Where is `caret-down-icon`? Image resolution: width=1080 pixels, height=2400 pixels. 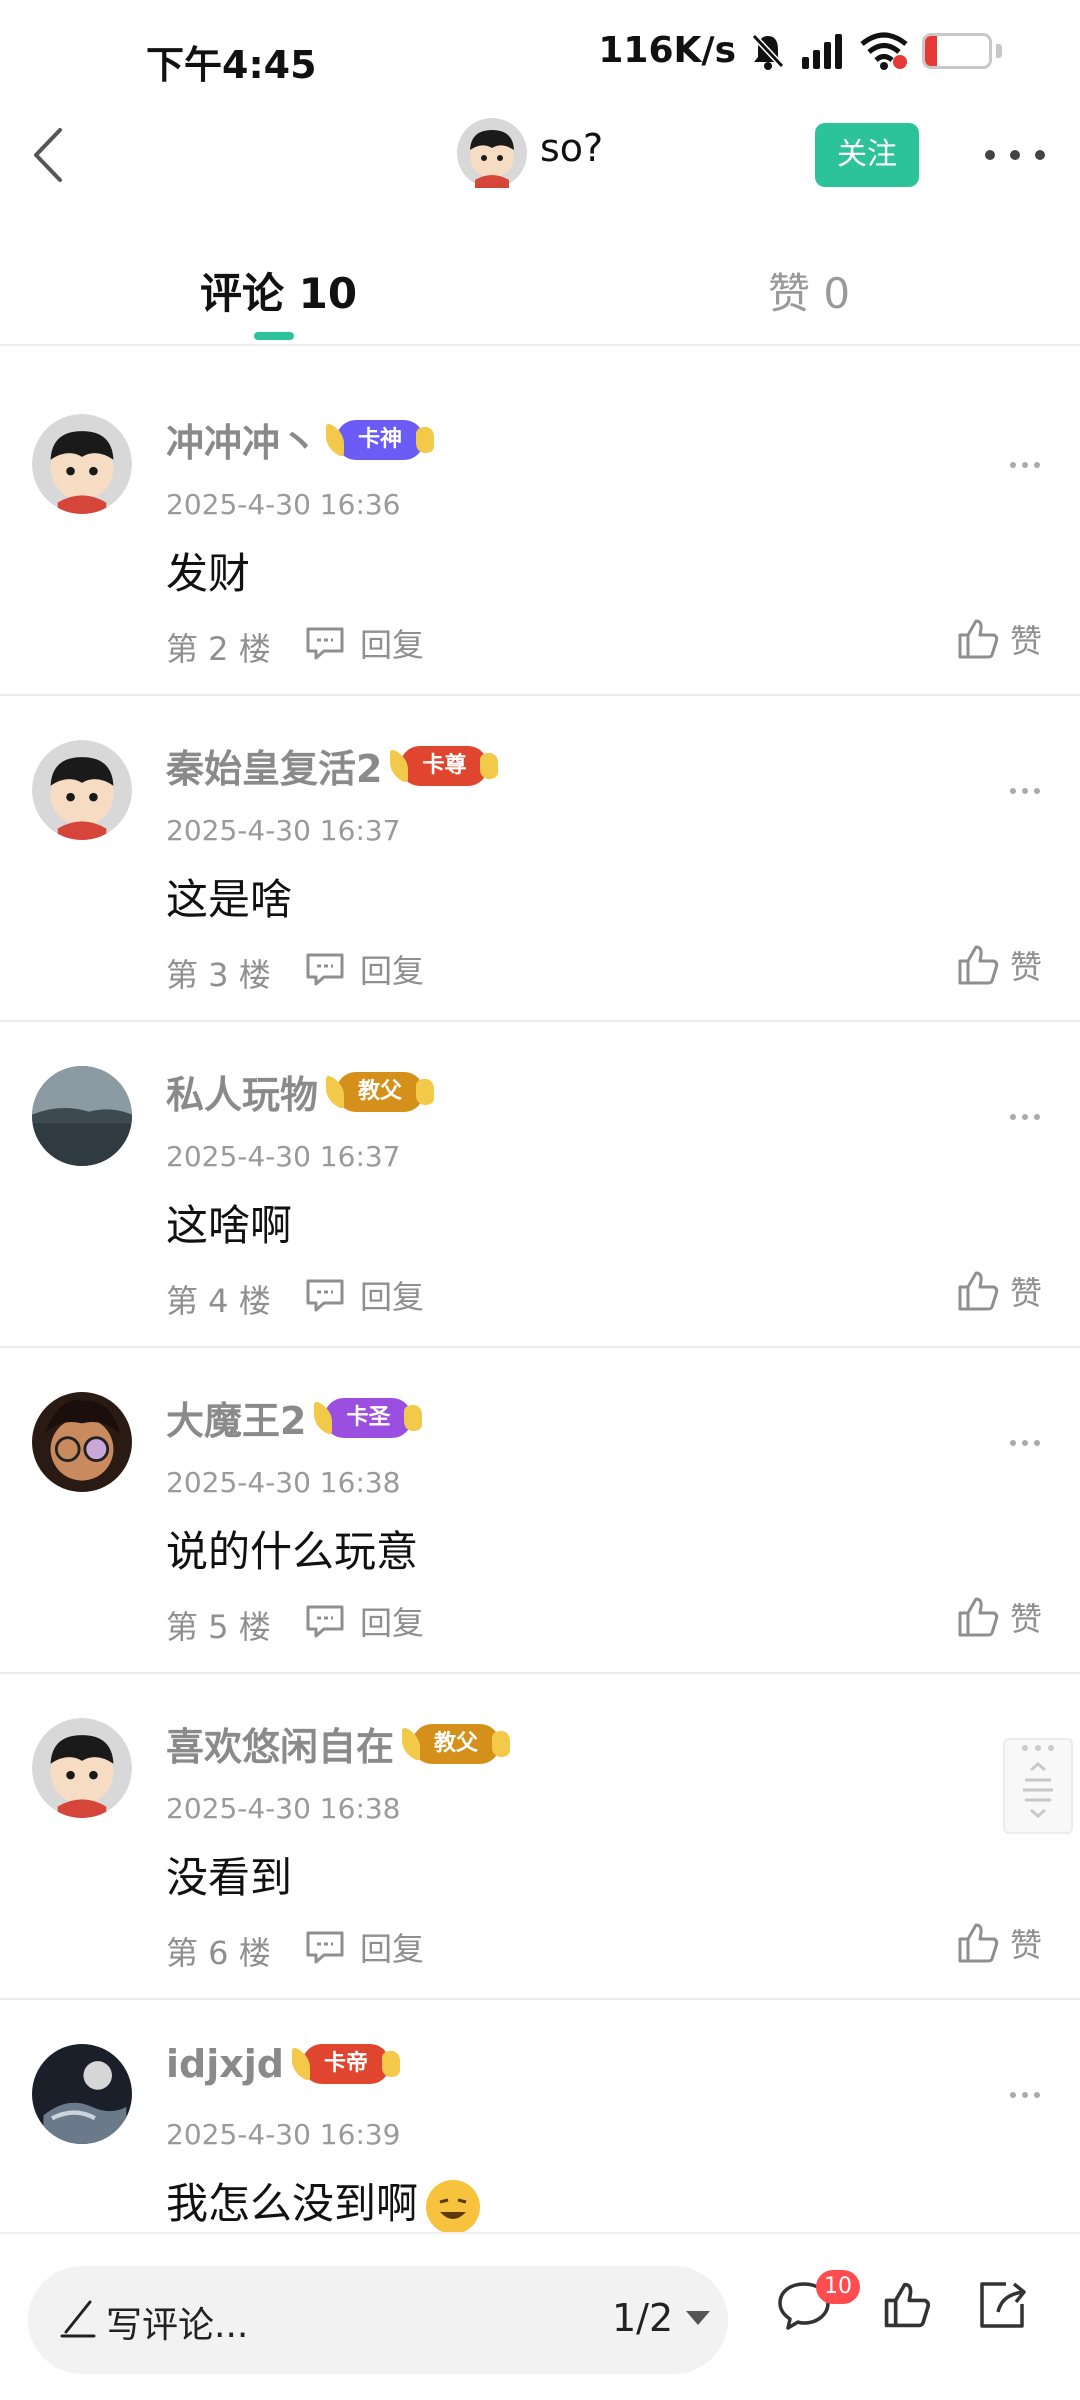
caret-down-icon is located at coordinates (698, 2318).